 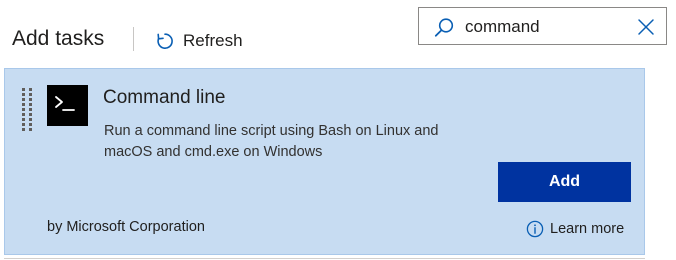 I want to click on clear-search-icon, so click(x=646, y=27).